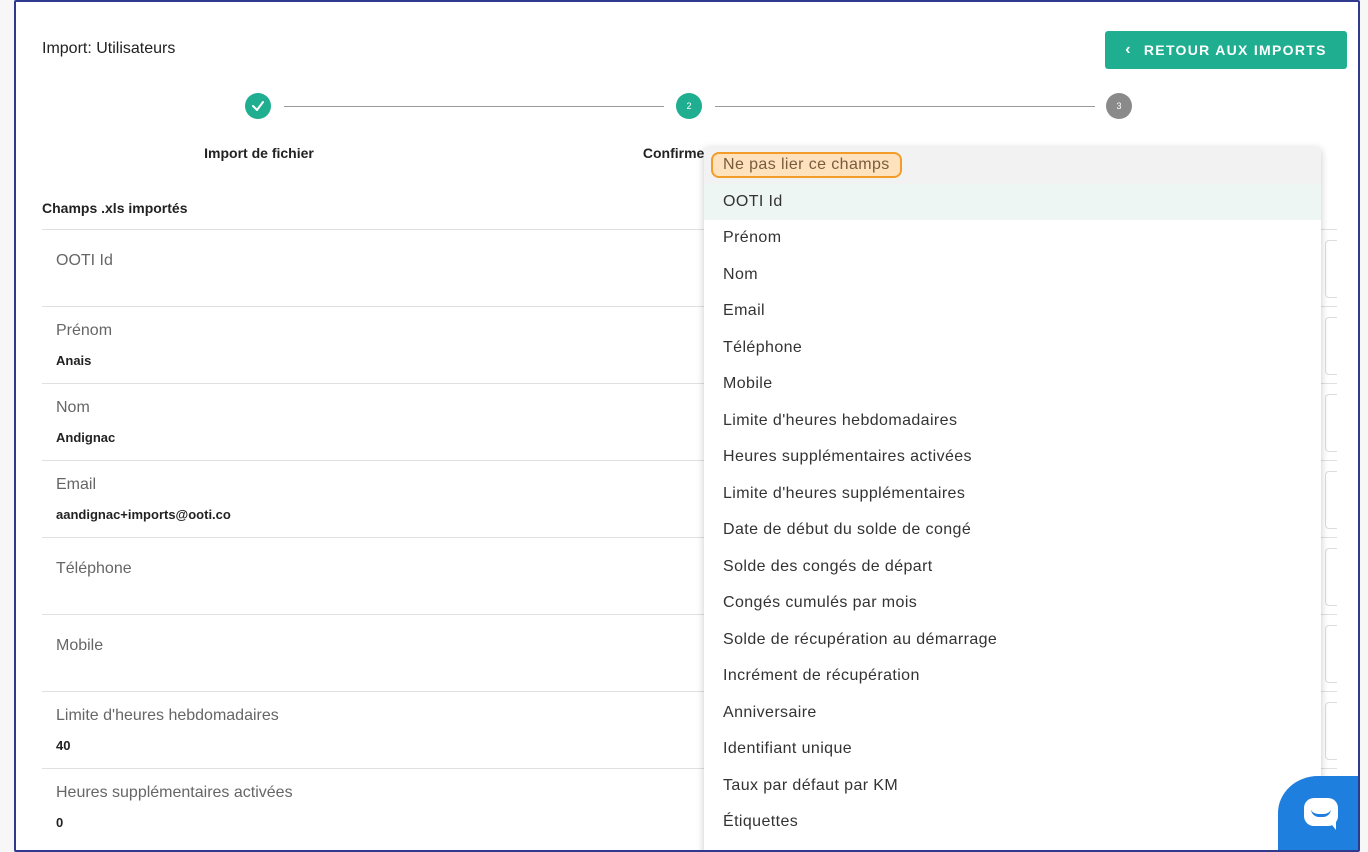 The image size is (1368, 852). I want to click on step-3-circle: 3, so click(1119, 106).